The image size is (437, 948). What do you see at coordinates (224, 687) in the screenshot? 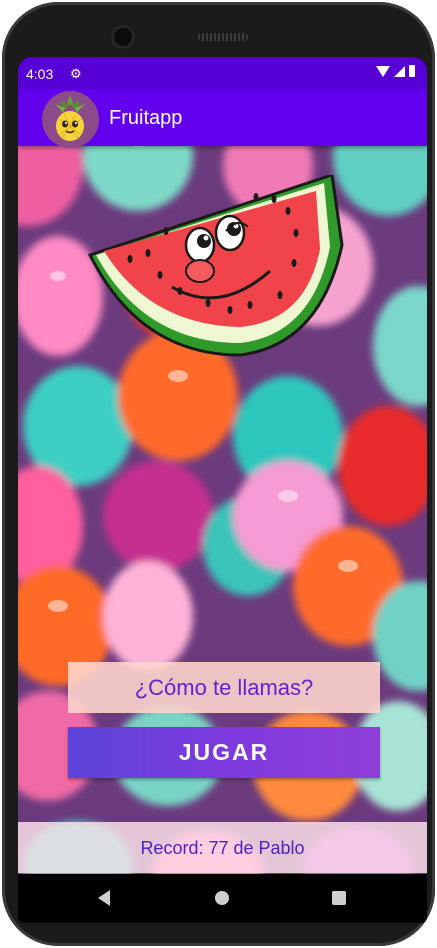
I see `name-input` at bounding box center [224, 687].